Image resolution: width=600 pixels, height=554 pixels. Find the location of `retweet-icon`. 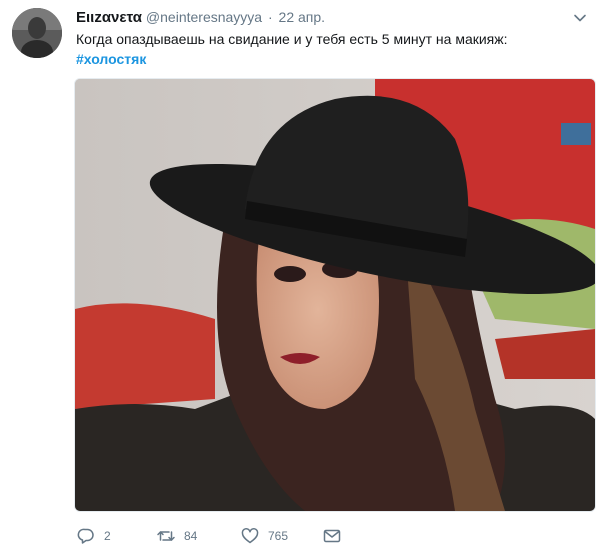

retweet-icon is located at coordinates (166, 536).